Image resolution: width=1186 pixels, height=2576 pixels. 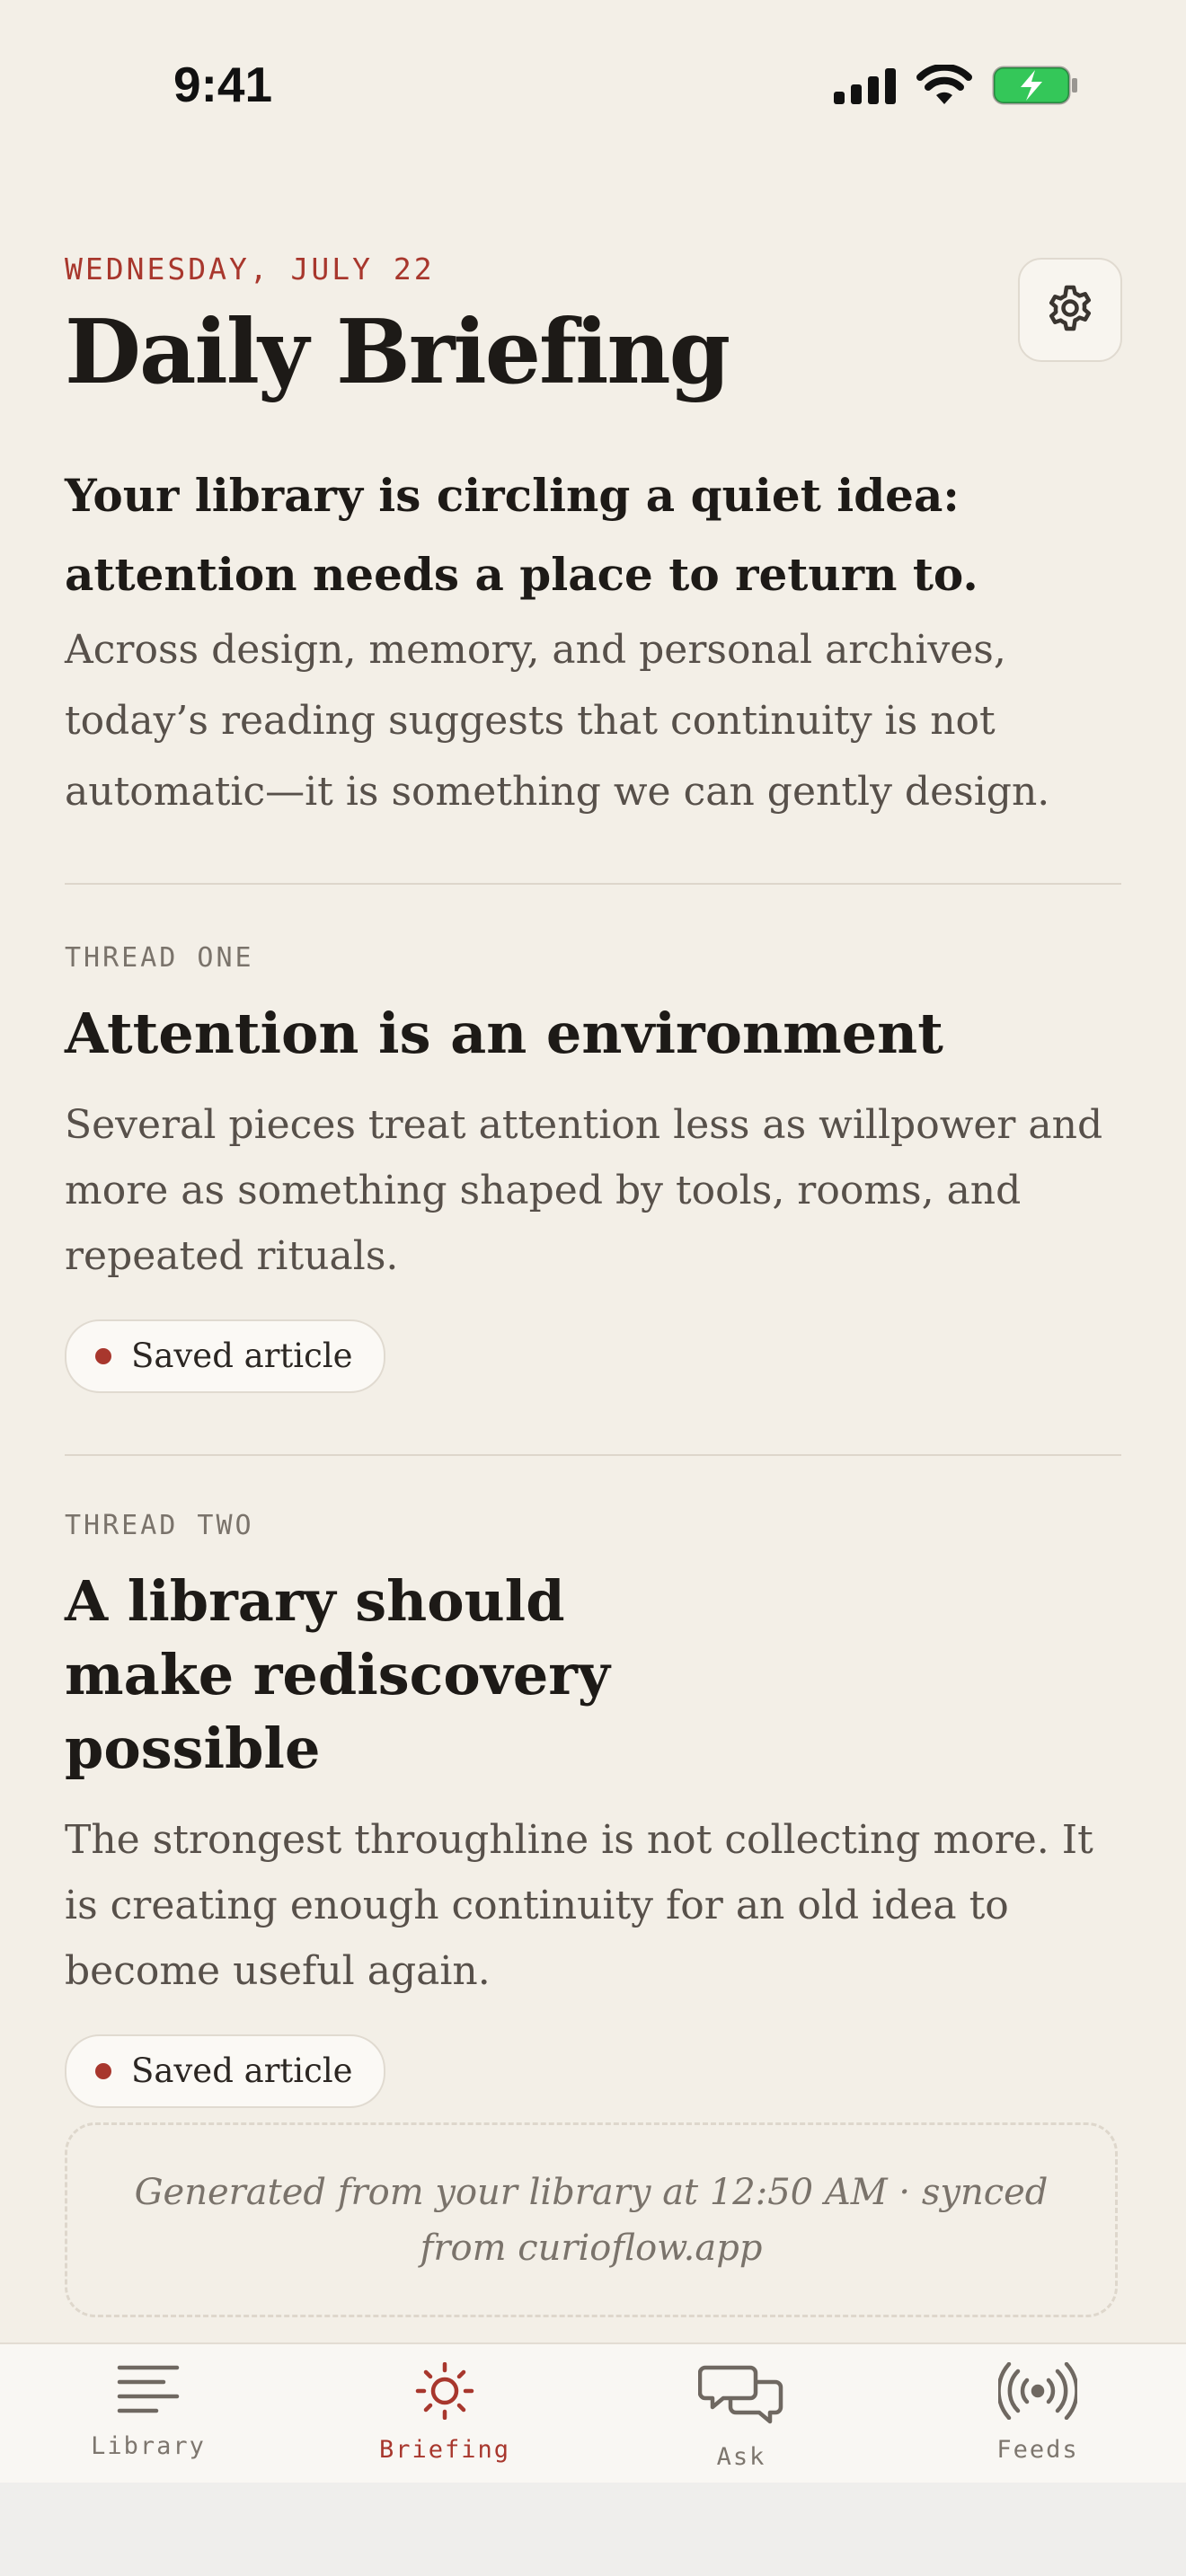 I want to click on tab-bar: Library Briefing Ask Feeds, so click(x=593, y=2413).